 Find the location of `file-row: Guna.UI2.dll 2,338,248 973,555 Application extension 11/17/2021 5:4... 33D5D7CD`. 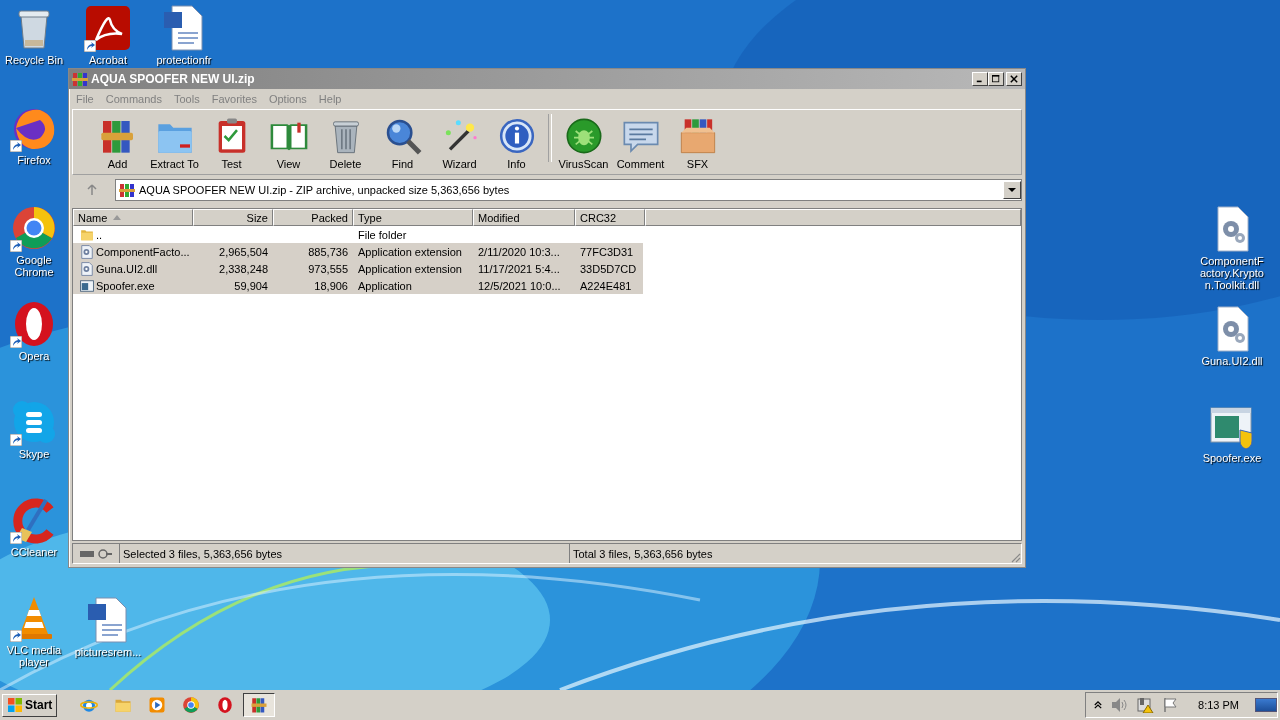

file-row: Guna.UI2.dll 2,338,248 973,555 Application extension 11/17/2021 5:4... 33D5D7CD is located at coordinates (358, 268).